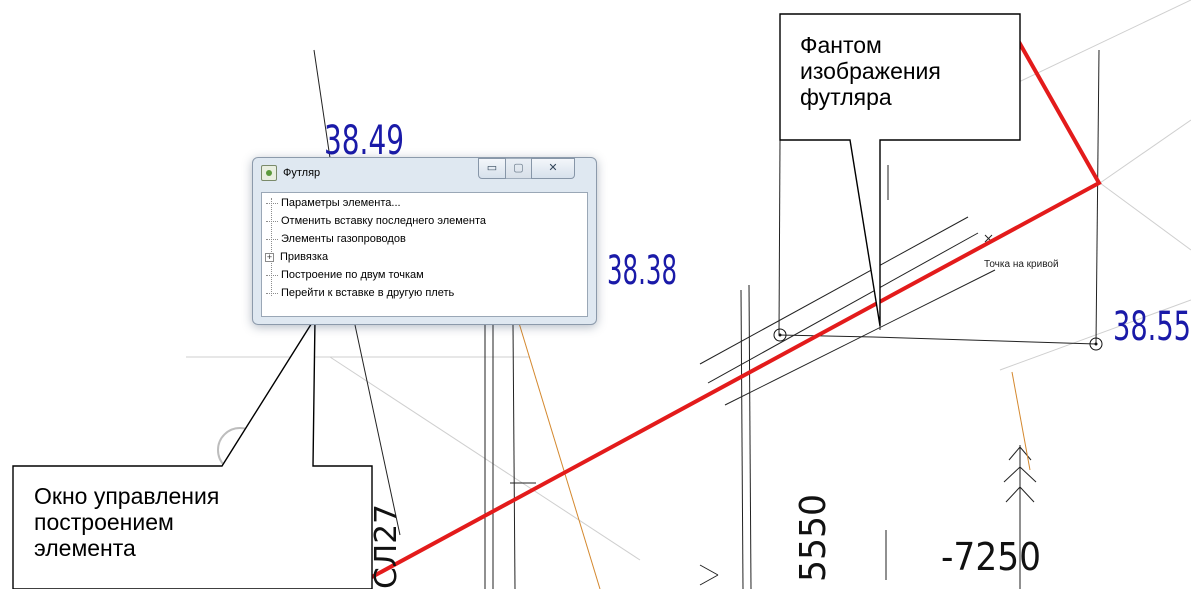 Image resolution: width=1191 pixels, height=589 pixels. Describe the element at coordinates (269, 173) in the screenshot. I see `app-icon` at that location.